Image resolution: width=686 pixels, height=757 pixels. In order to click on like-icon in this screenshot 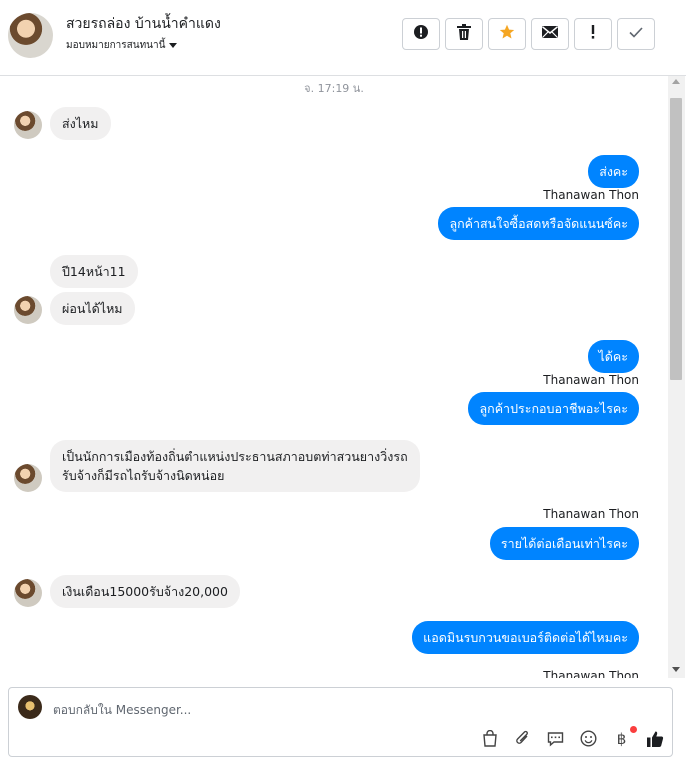, I will do `click(654, 738)`.